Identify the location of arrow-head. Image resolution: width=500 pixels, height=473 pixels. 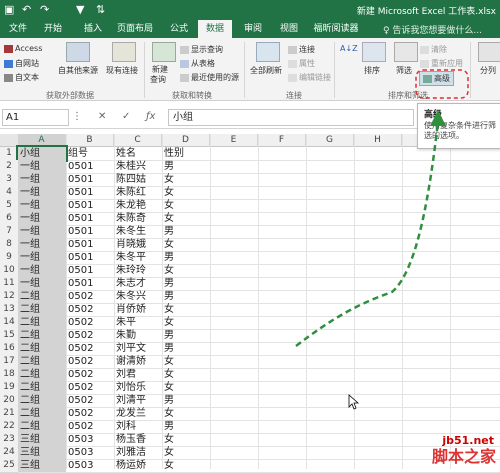
(438, 118).